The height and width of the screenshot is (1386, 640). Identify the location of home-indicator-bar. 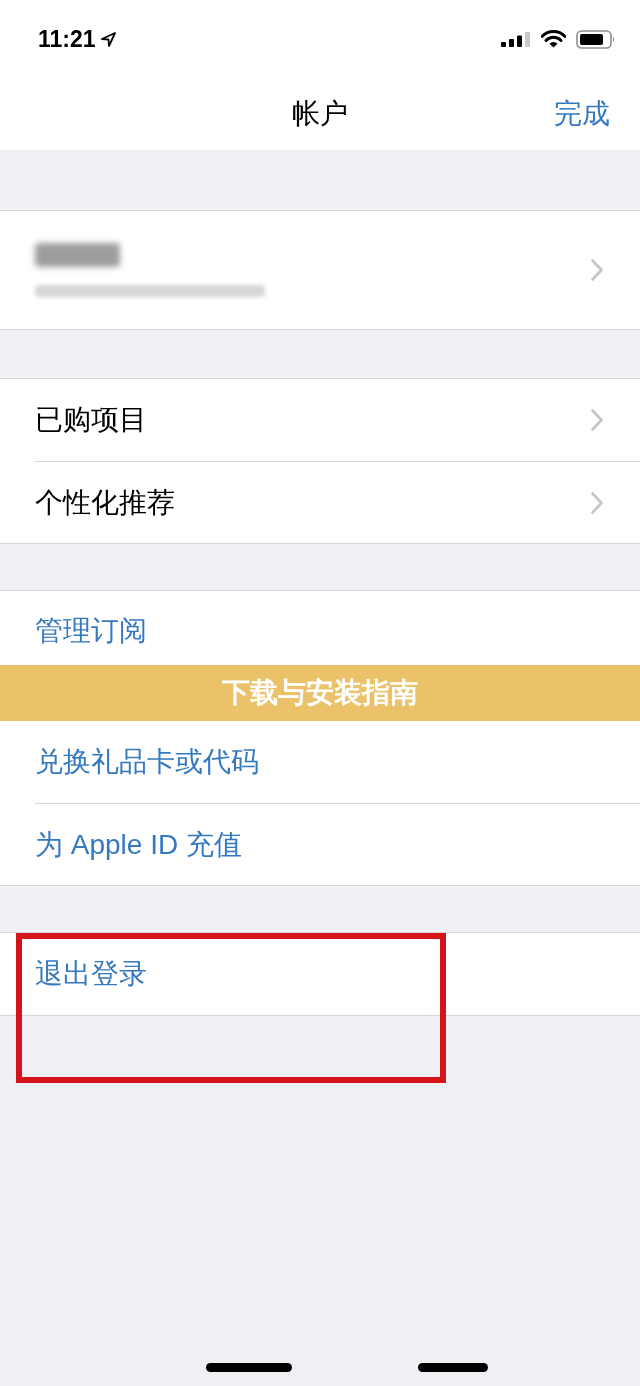
(453, 1367).